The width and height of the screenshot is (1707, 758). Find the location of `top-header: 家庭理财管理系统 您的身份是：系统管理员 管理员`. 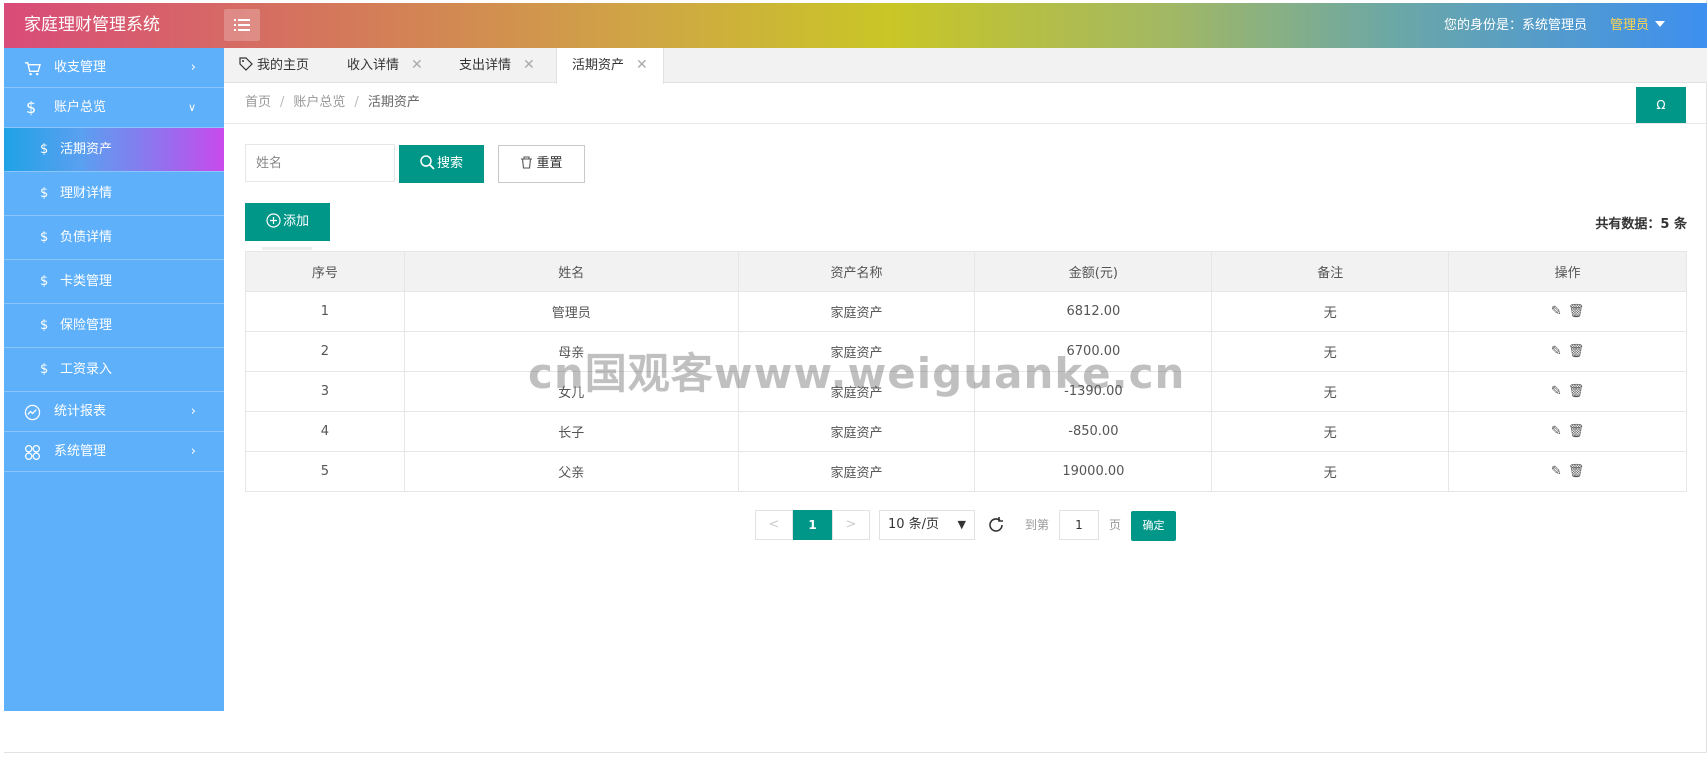

top-header: 家庭理财管理系统 您的身份是：系统管理员 管理员 is located at coordinates (855, 25).